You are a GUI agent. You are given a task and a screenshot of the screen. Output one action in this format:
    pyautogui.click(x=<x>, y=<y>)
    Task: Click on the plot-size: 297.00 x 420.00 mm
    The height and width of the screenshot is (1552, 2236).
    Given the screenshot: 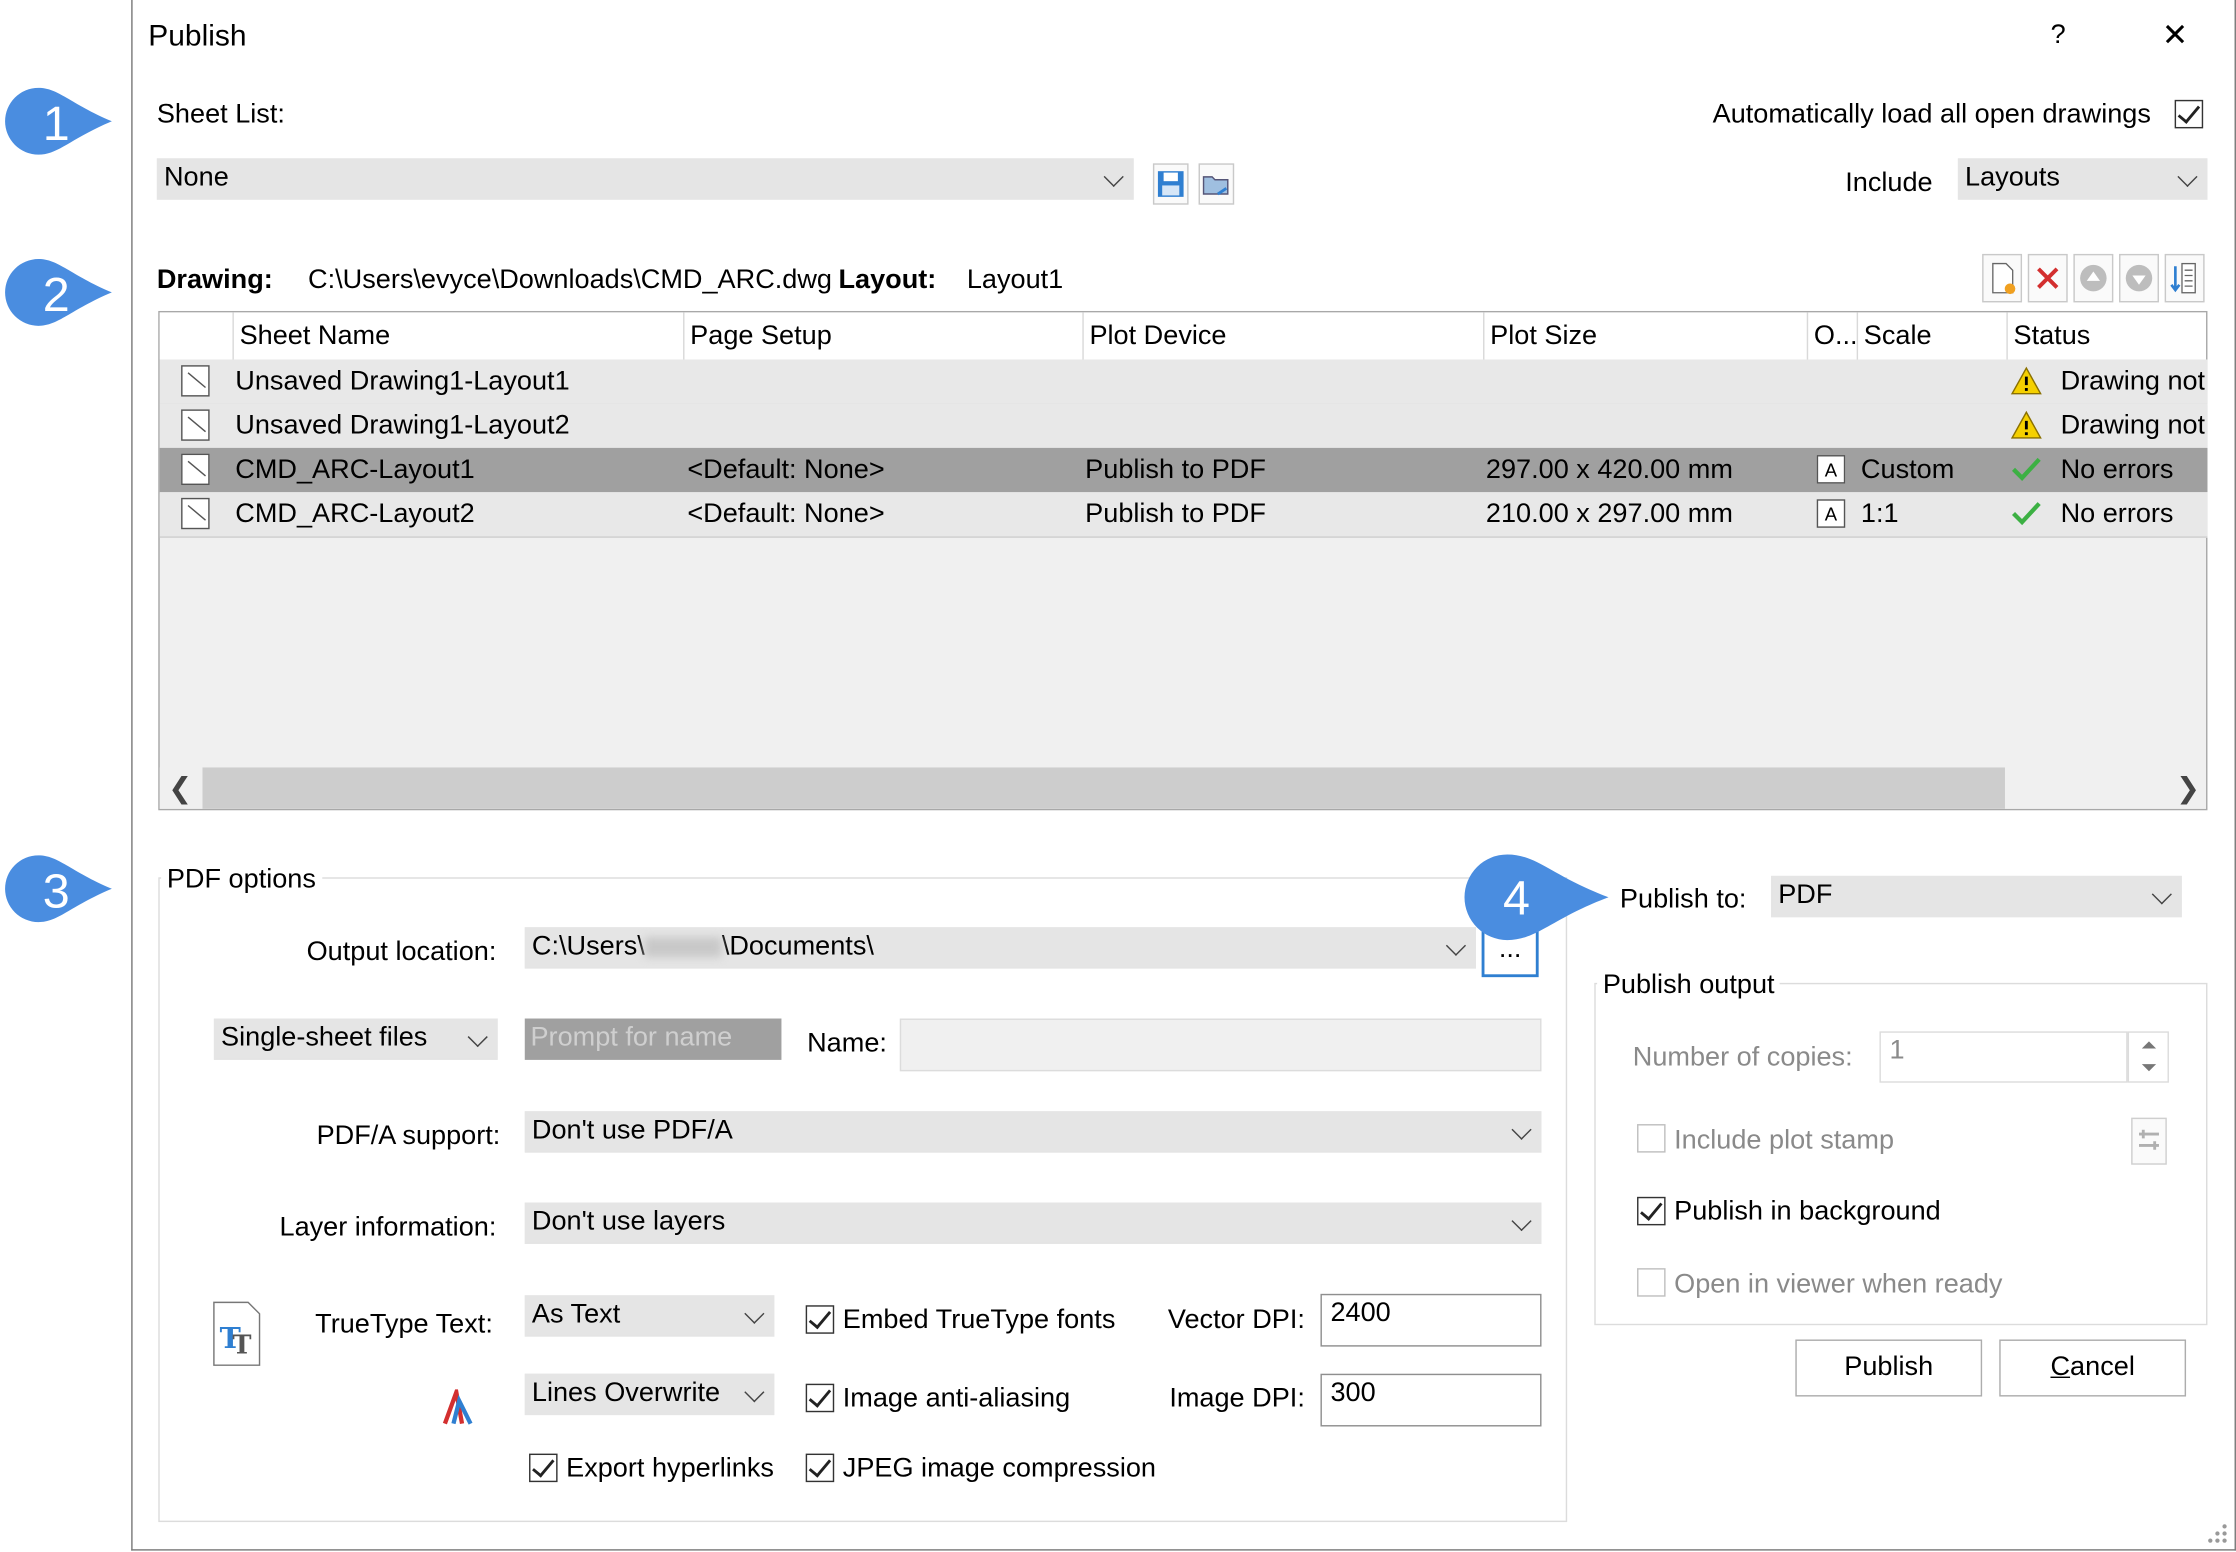 What is the action you would take?
    pyautogui.click(x=1609, y=470)
    